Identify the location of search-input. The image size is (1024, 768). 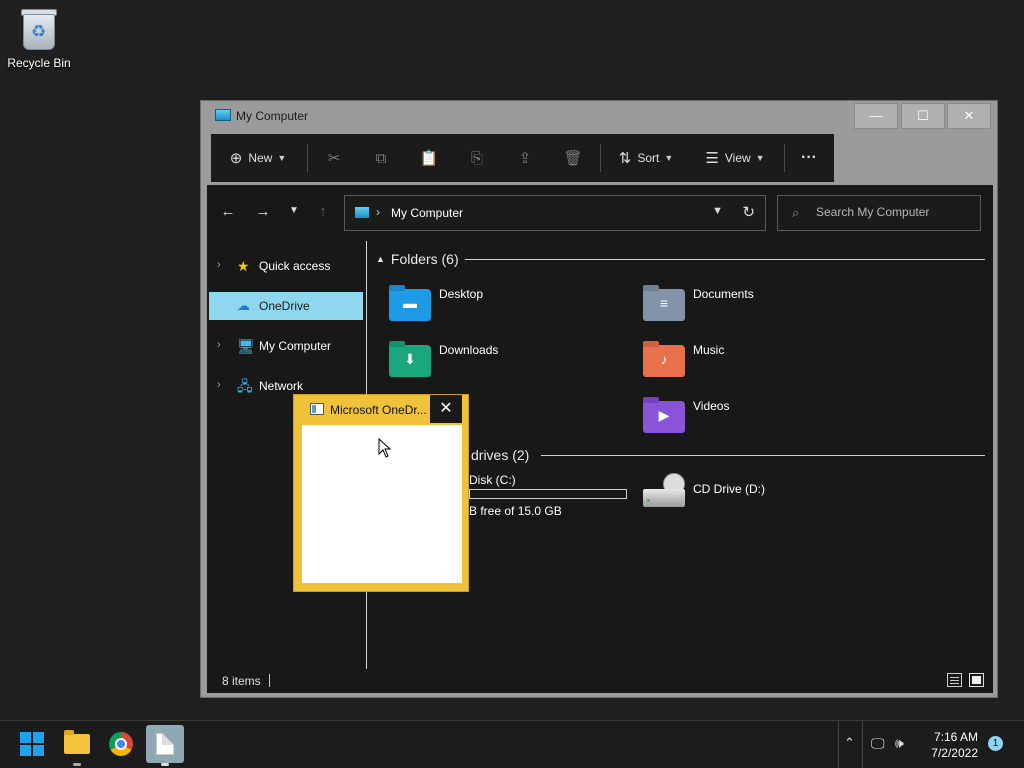
(895, 212).